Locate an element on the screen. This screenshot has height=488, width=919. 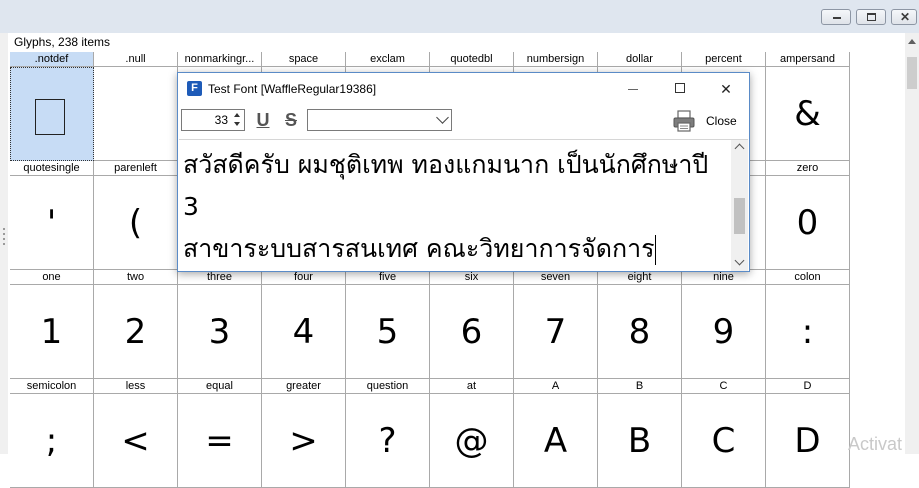
glyph-name: .notdef is located at coordinates (52, 59).